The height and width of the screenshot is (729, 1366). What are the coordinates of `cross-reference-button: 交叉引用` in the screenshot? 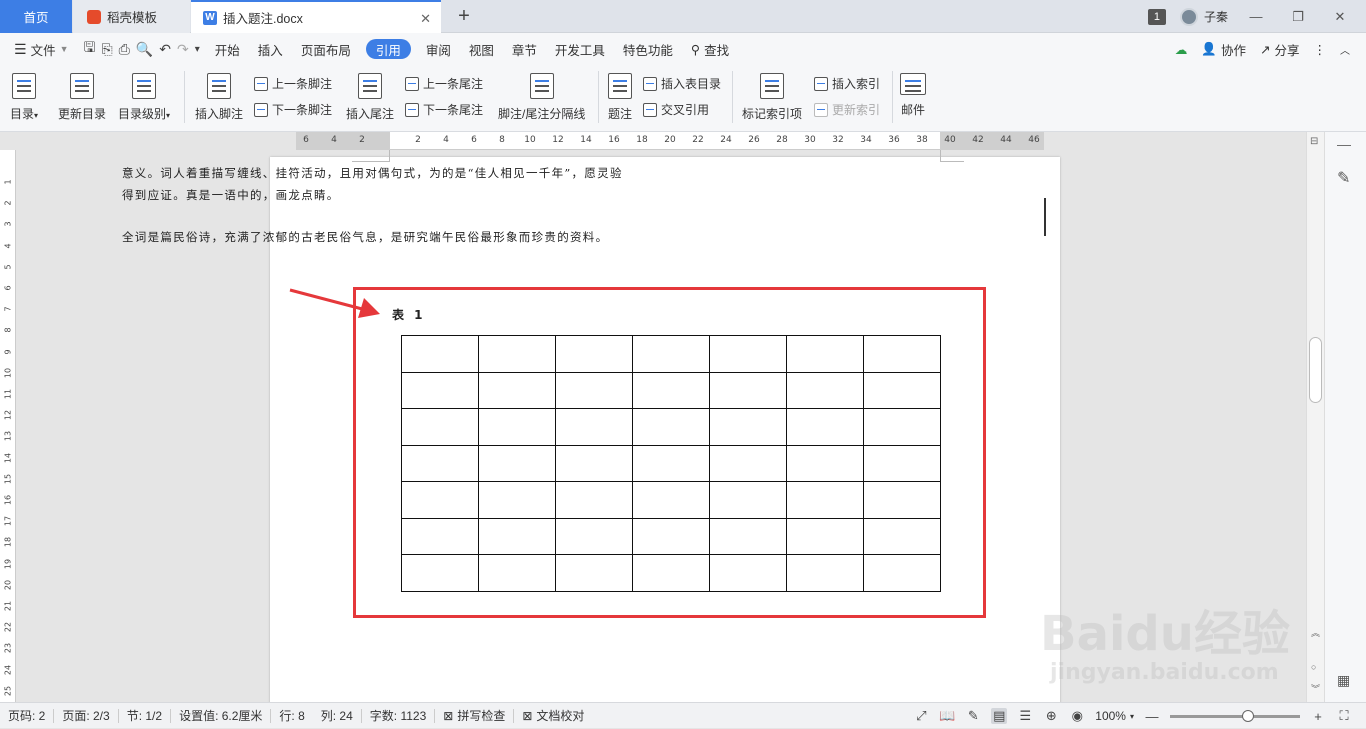 It's located at (676, 109).